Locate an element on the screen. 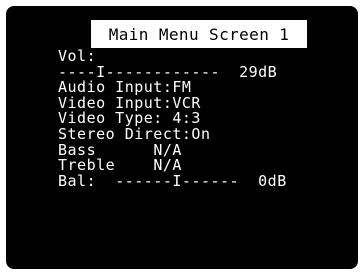  balance-value: 0dB is located at coordinates (272, 180).